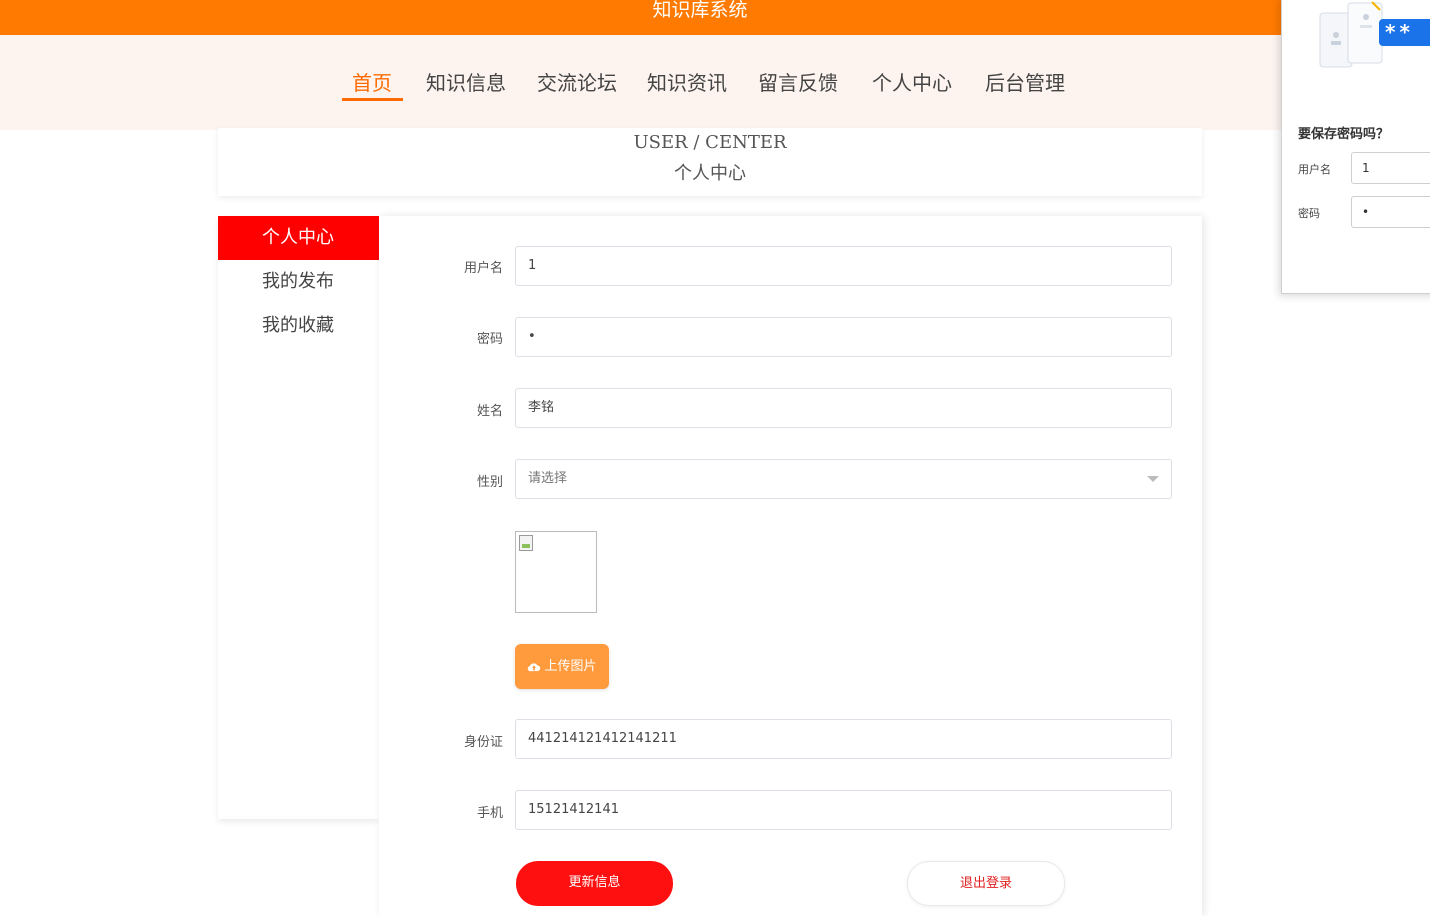 Image resolution: width=1430 pixels, height=916 pixels. I want to click on app-title: 知识库系统, so click(700, 10).